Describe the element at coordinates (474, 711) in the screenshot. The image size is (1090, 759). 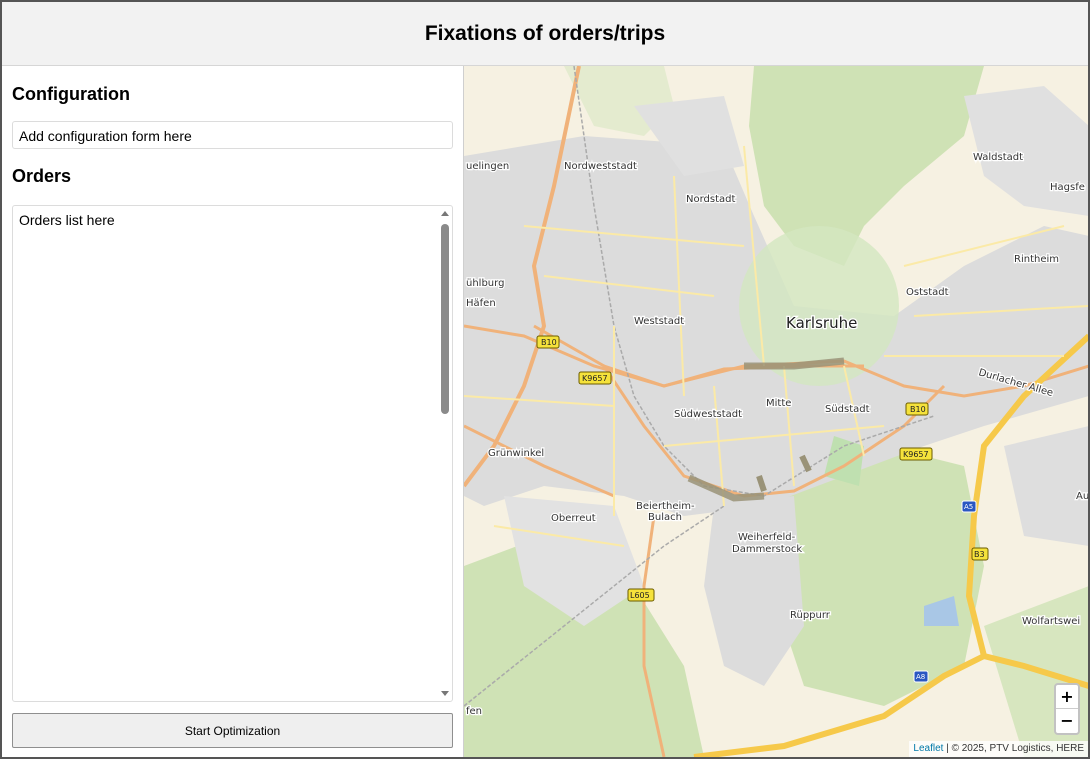
I see `map-label-forchheim: fen` at that location.